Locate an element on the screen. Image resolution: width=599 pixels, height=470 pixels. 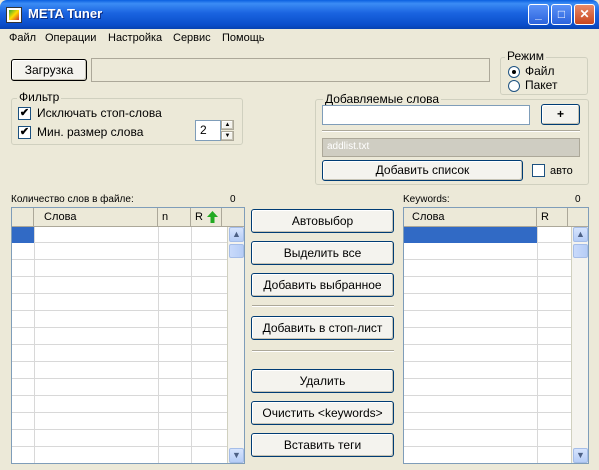
mode-file-label: Файл is located at coordinates (540, 71).